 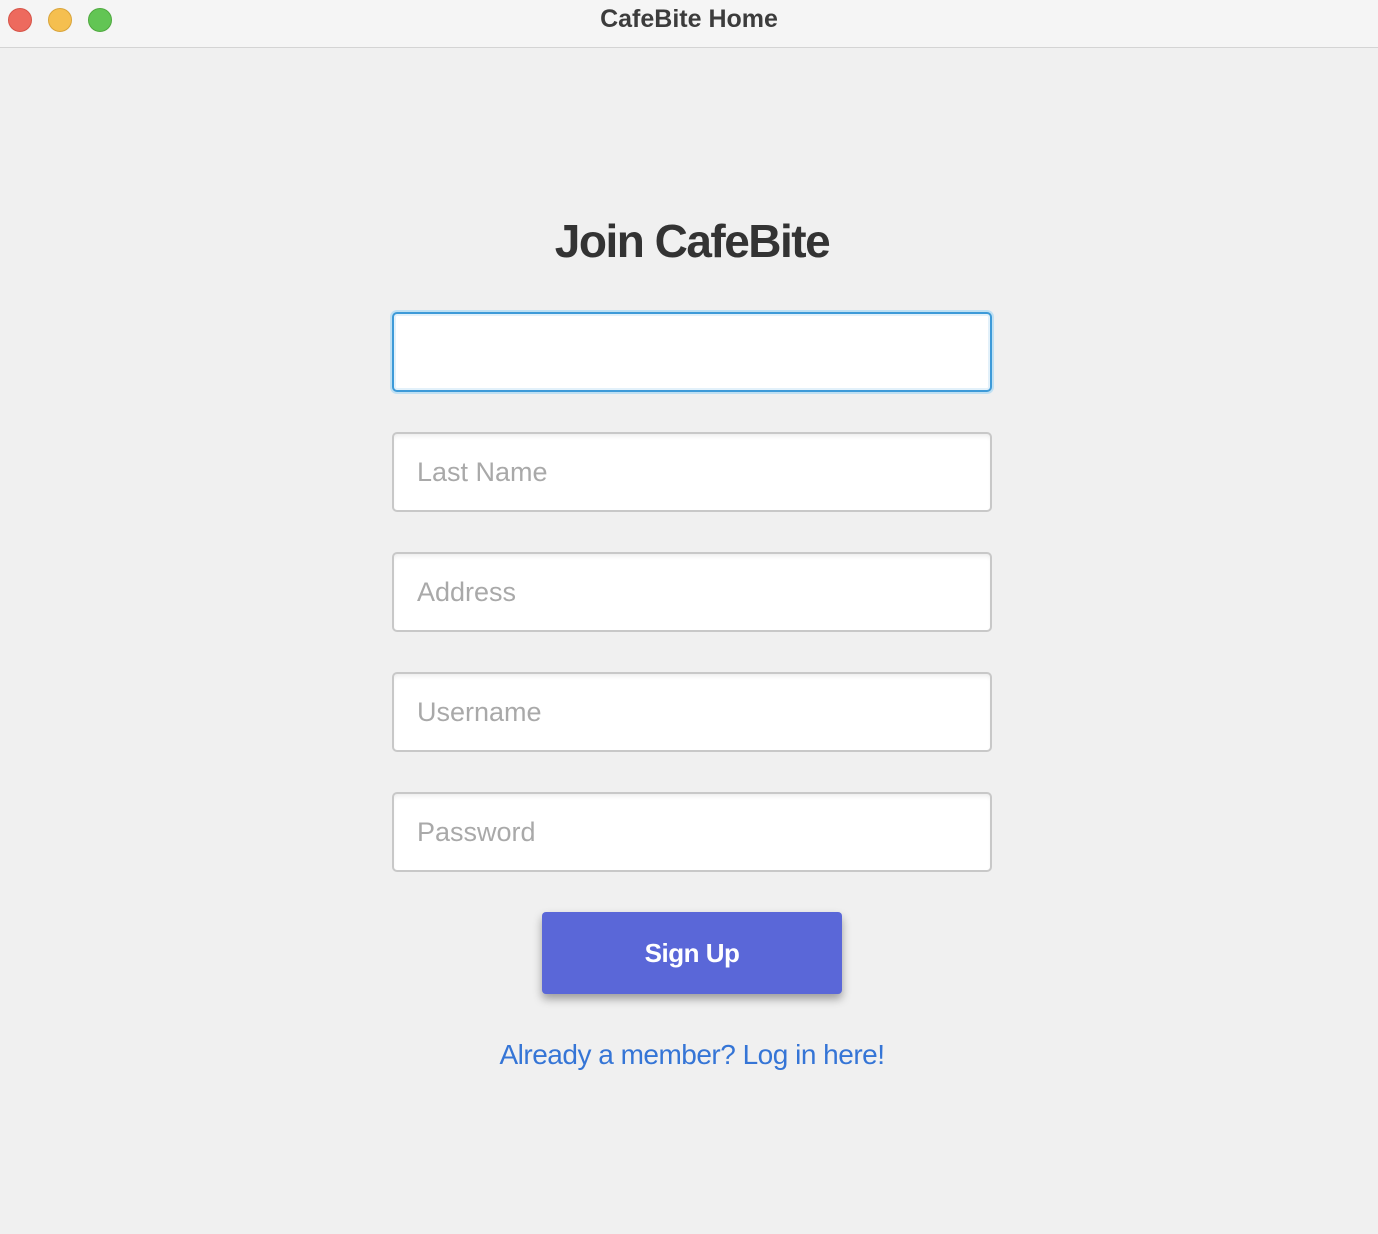 What do you see at coordinates (689, 1055) in the screenshot?
I see `login-link: Already a member? Log in here!` at bounding box center [689, 1055].